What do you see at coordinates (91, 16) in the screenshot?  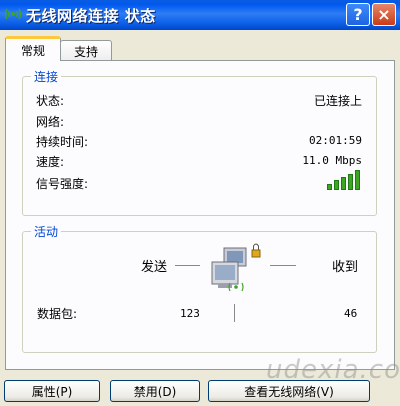 I see `window-title: 无线网络连接 状态` at bounding box center [91, 16].